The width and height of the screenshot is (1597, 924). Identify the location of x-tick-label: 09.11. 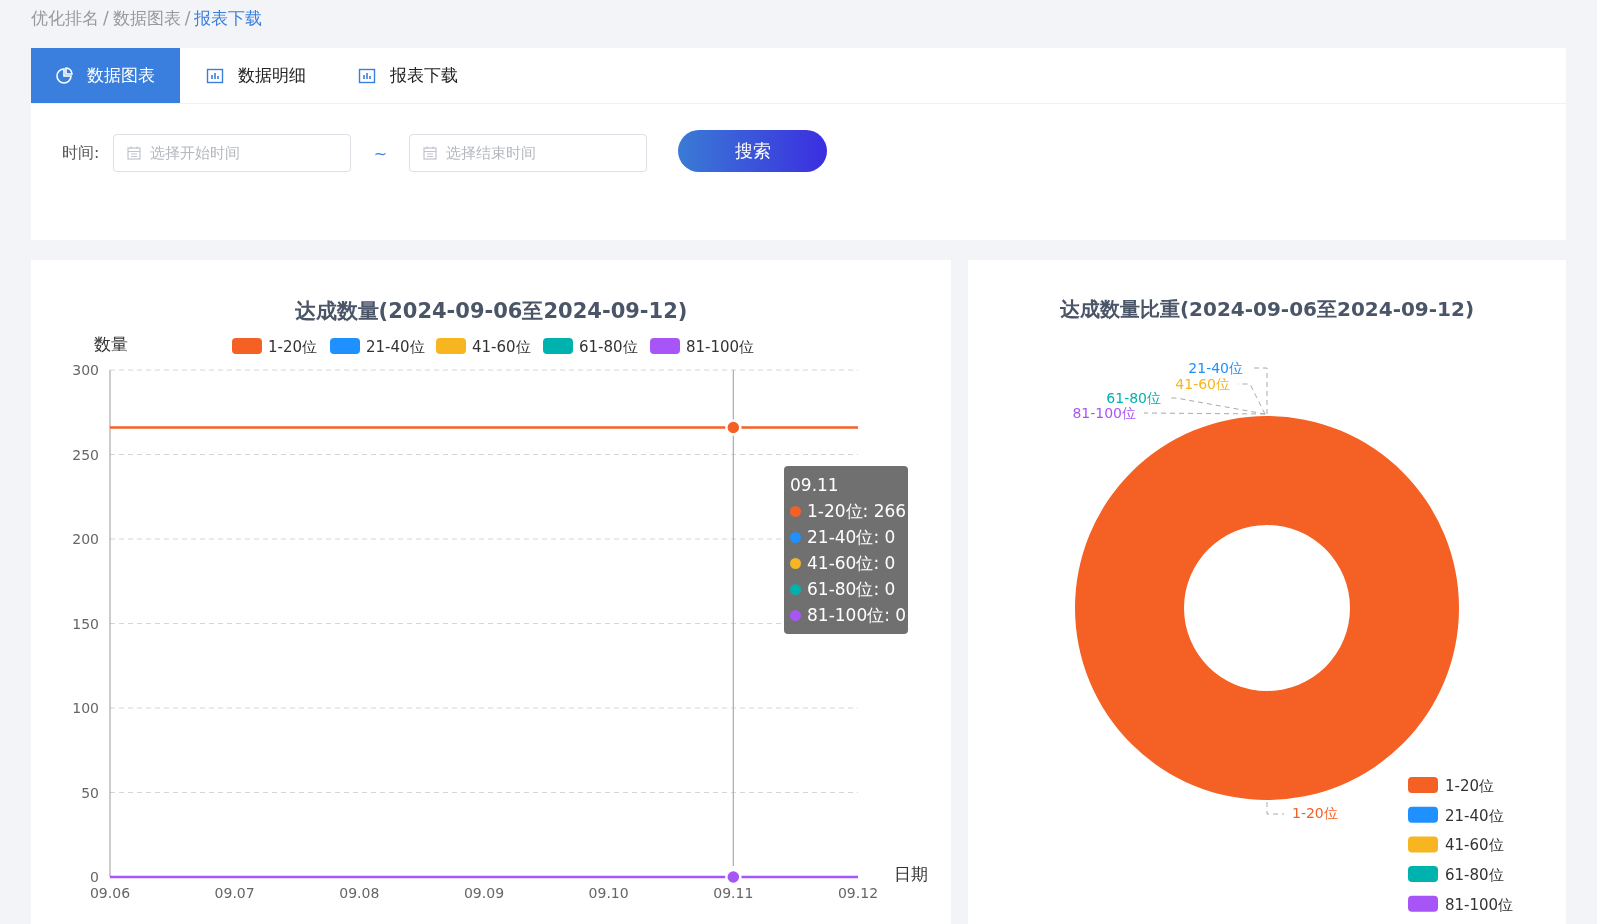
(733, 893).